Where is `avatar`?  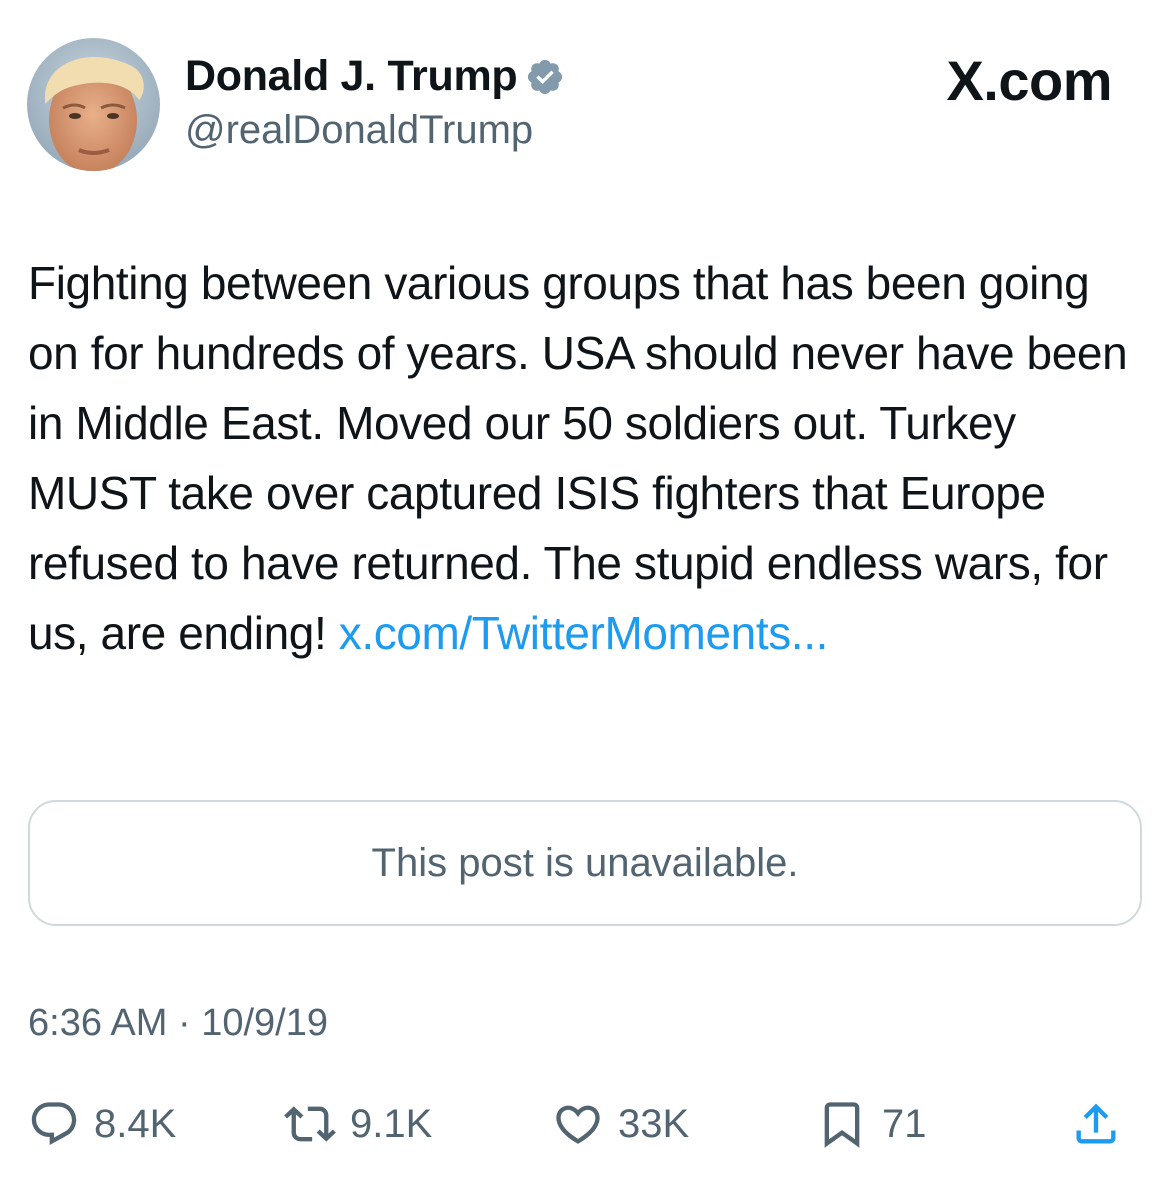 avatar is located at coordinates (93, 104).